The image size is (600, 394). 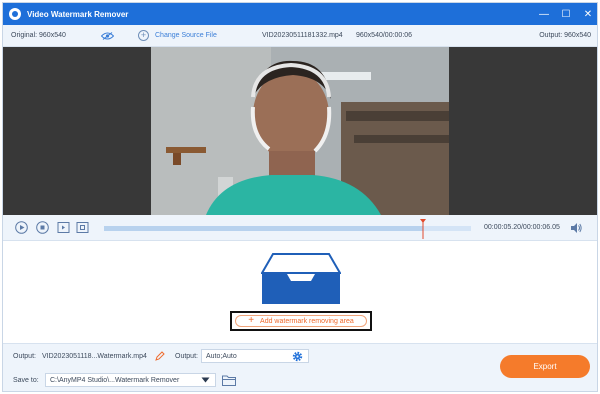 I want to click on prev-frame-button, so click(x=63, y=227).